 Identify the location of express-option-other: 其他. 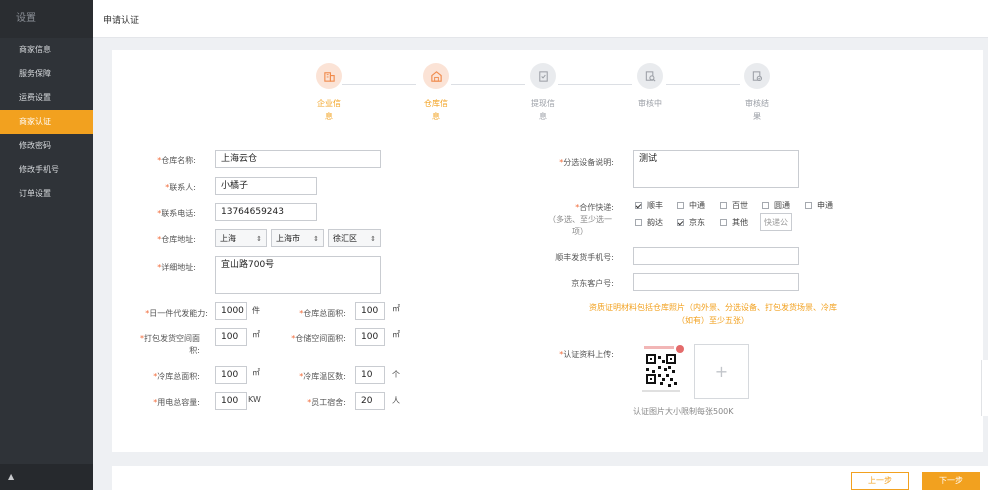
(734, 222).